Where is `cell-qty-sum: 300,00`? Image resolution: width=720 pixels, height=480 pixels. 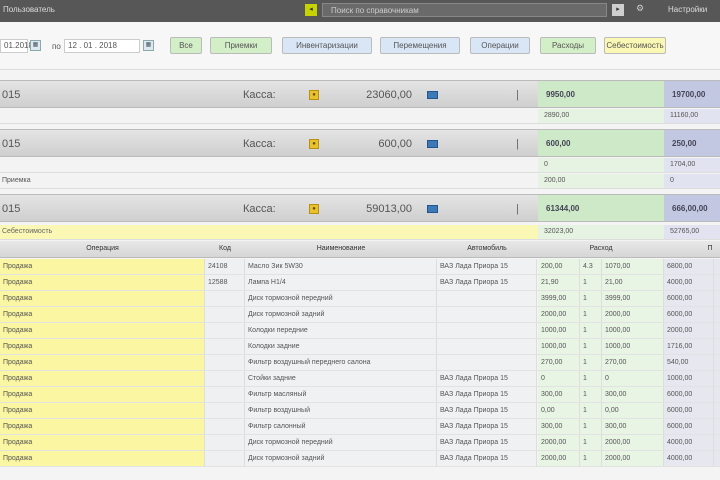 cell-qty-sum: 300,00 is located at coordinates (559, 426).